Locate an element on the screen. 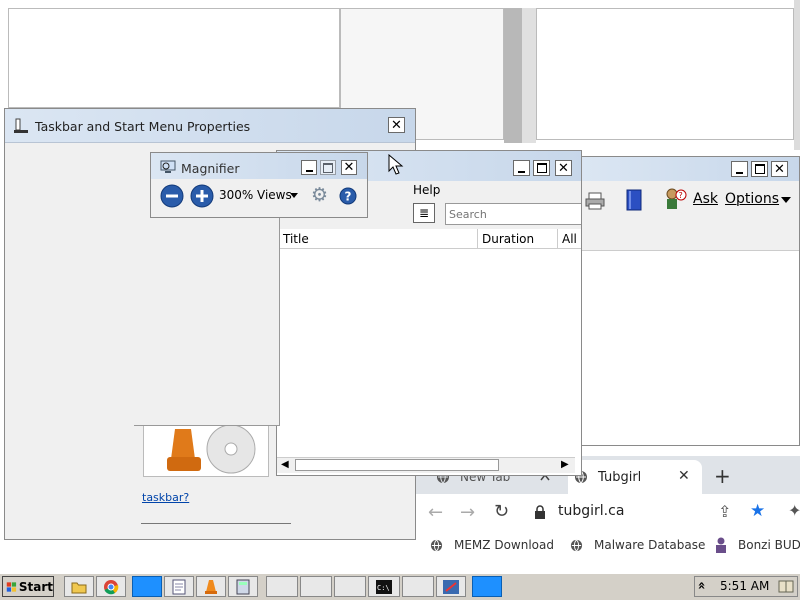  task-folder is located at coordinates (79, 586).